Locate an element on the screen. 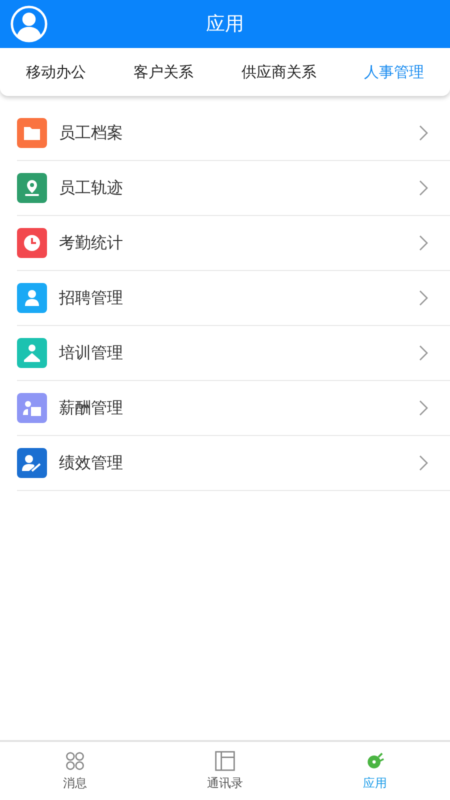 This screenshot has width=450, height=800. category-tab: 供应商关系 is located at coordinates (278, 72).